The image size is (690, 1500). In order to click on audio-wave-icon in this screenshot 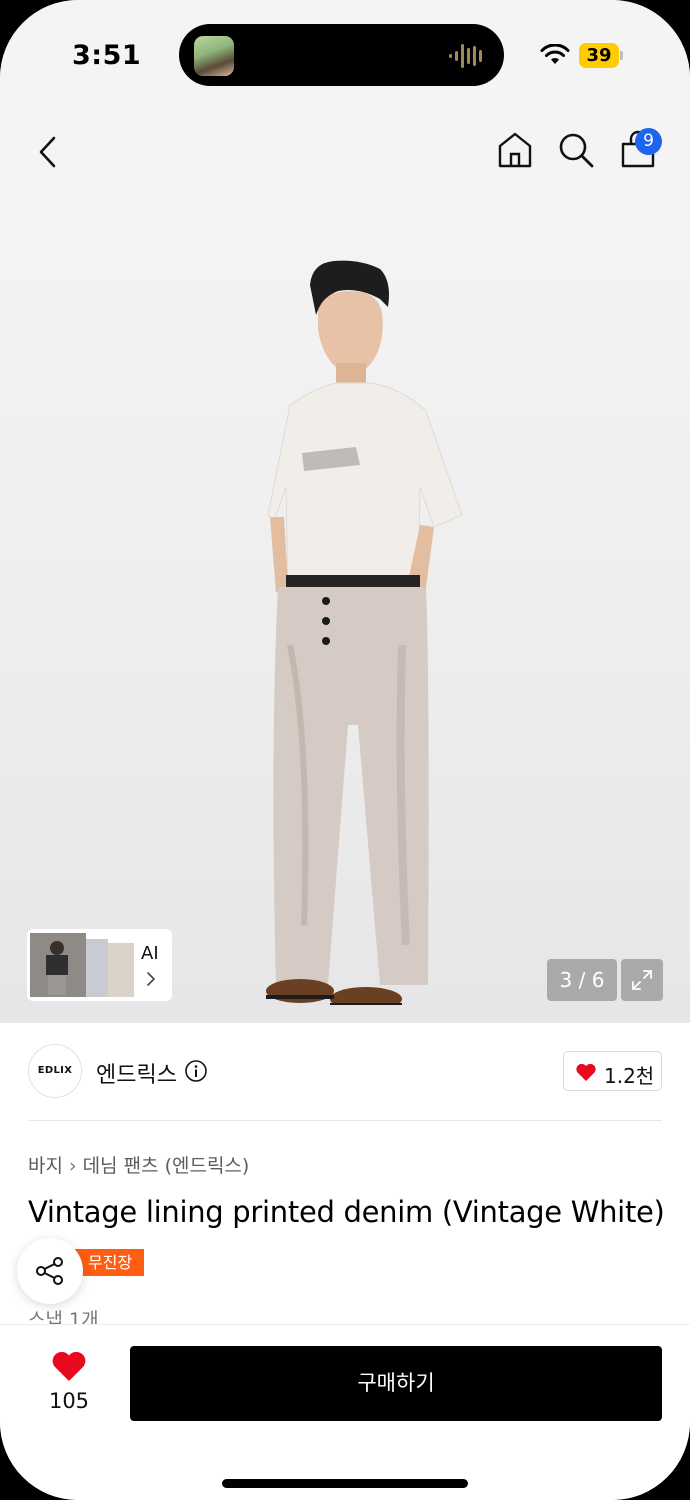, I will do `click(465, 56)`.